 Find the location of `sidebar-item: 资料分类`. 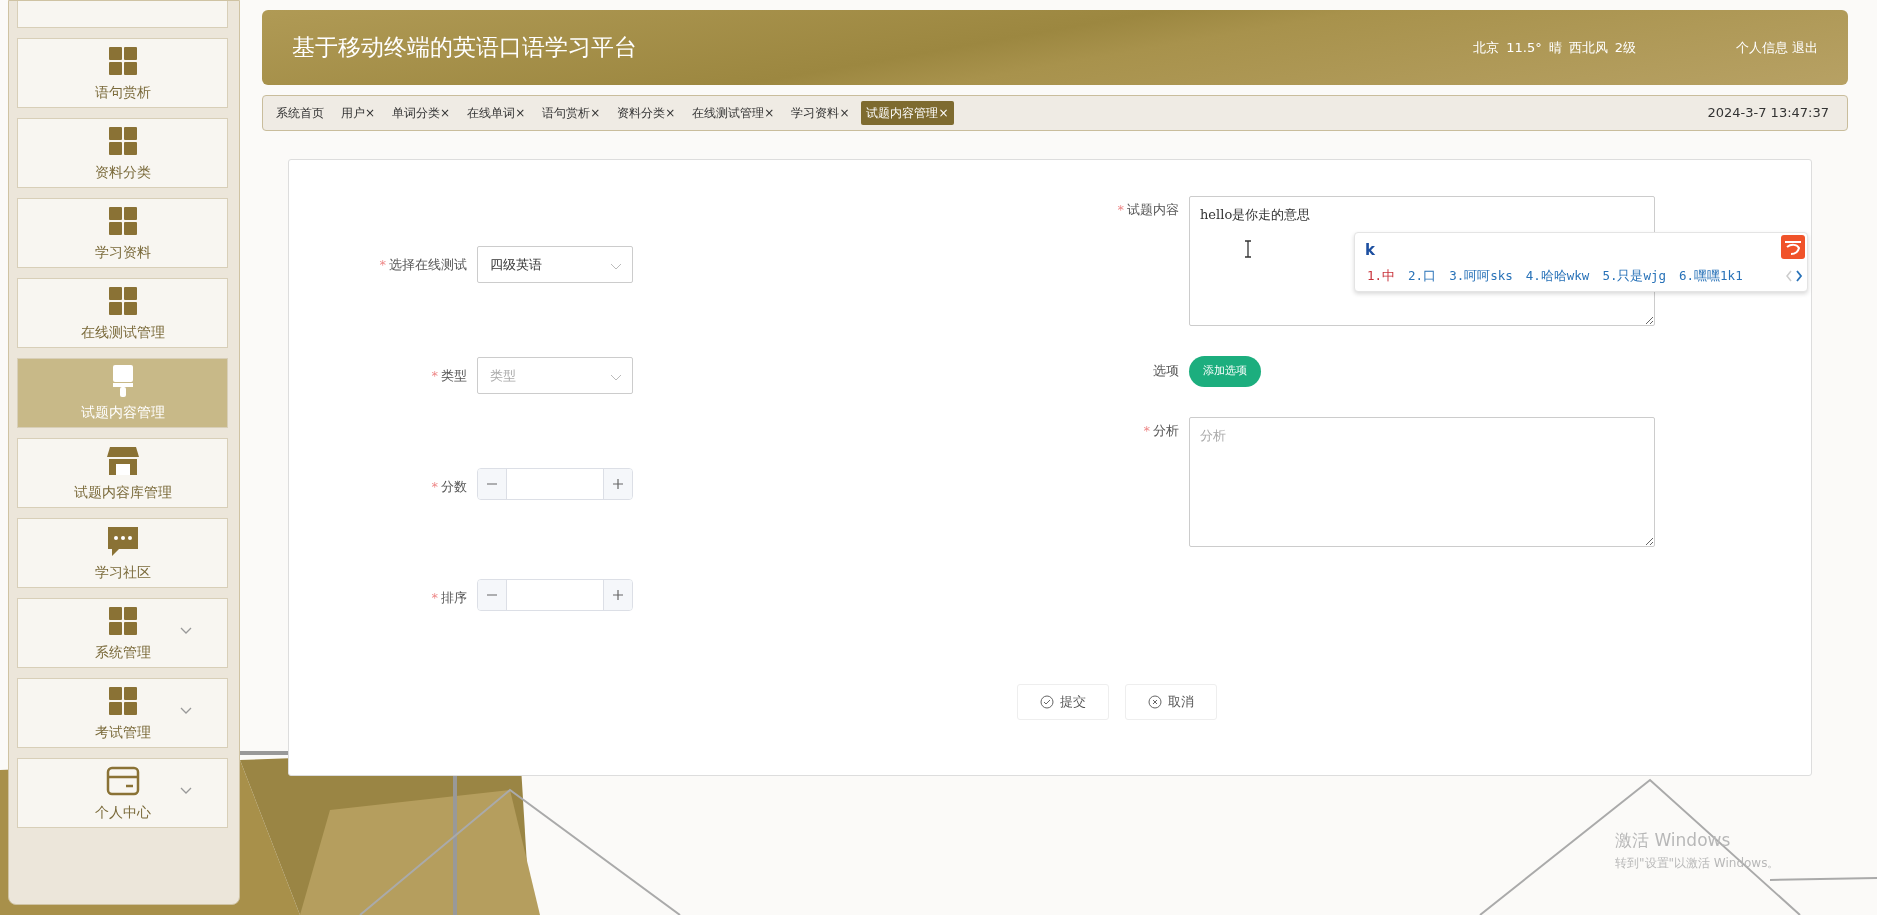

sidebar-item: 资料分类 is located at coordinates (122, 153).